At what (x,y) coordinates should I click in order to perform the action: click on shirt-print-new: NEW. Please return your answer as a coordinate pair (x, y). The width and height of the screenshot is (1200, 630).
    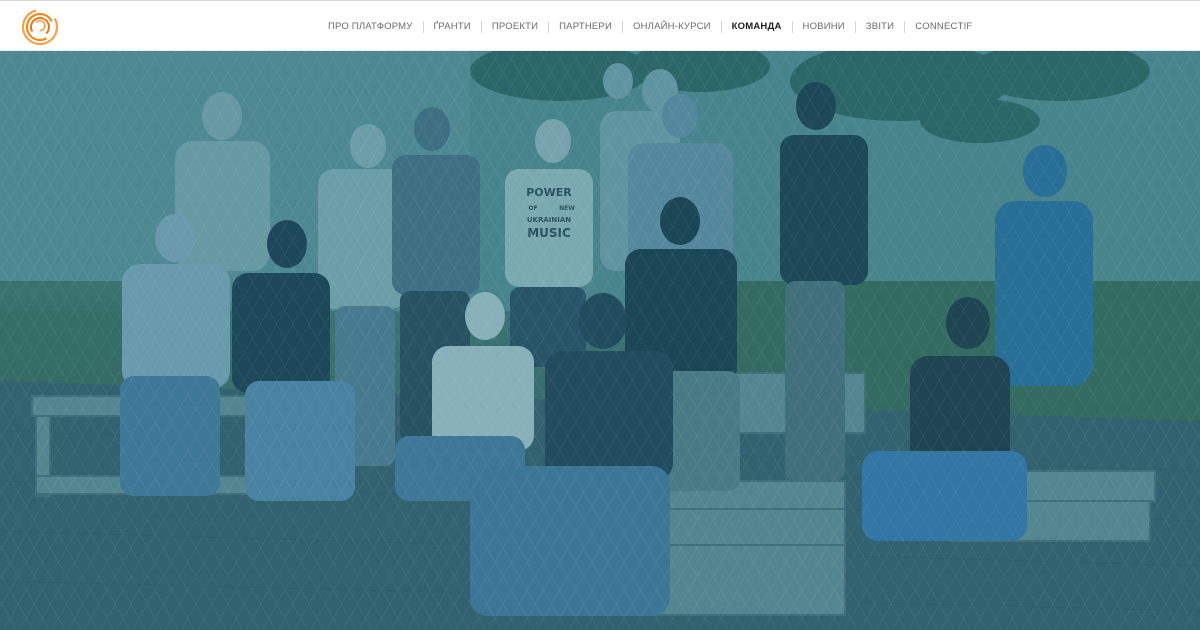
    Looking at the image, I should click on (567, 208).